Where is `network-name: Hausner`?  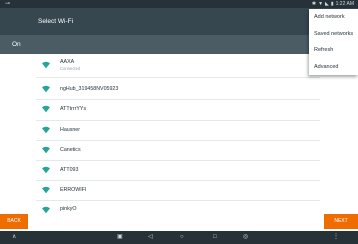
network-name: Hausner is located at coordinates (70, 130).